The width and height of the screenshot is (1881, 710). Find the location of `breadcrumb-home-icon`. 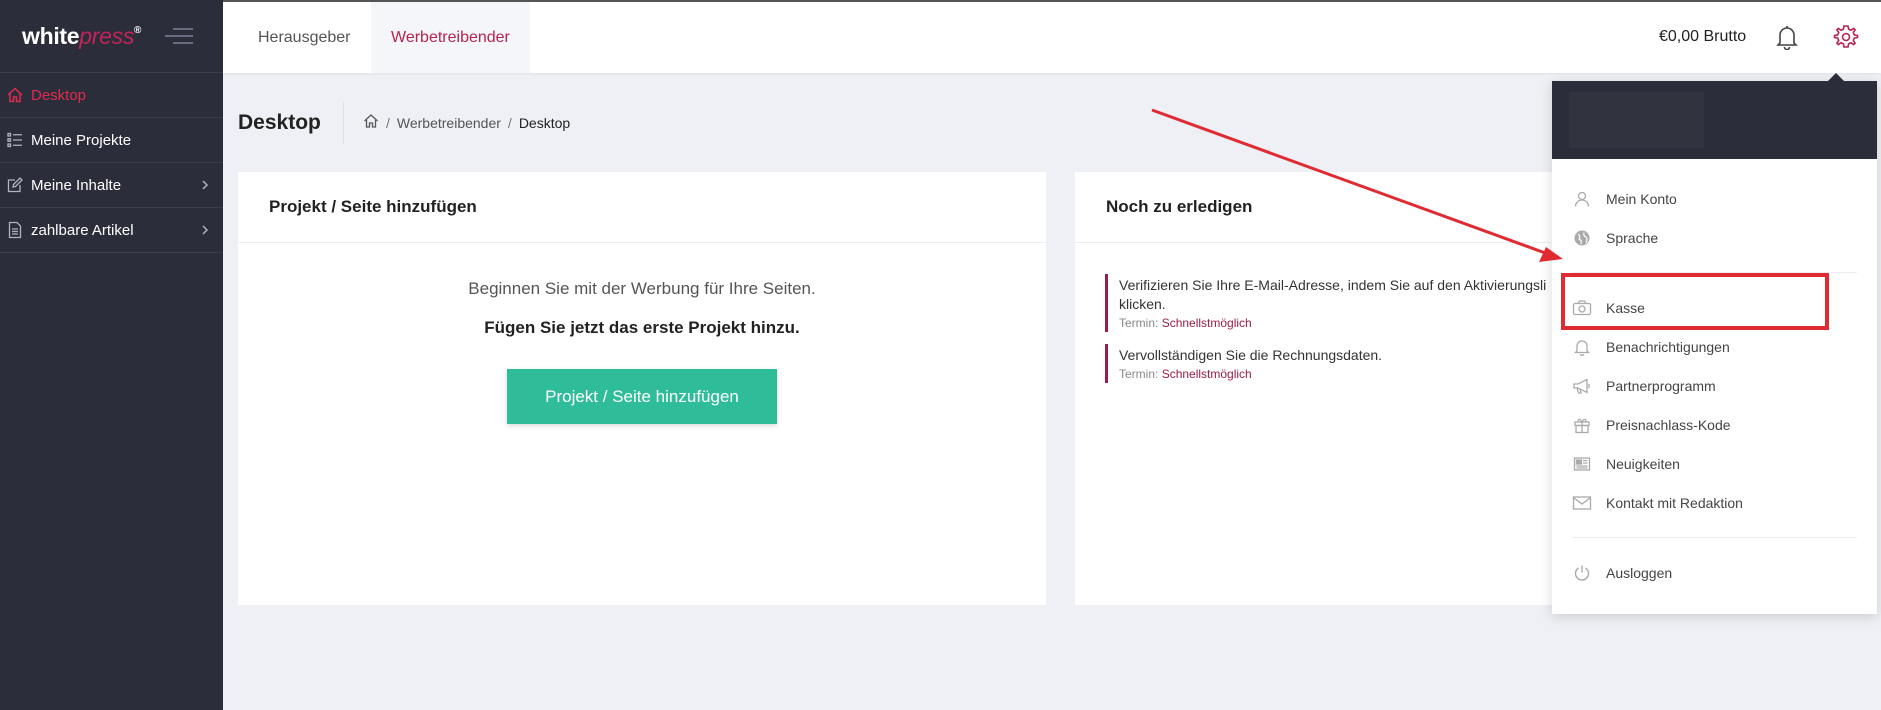

breadcrumb-home-icon is located at coordinates (371, 122).